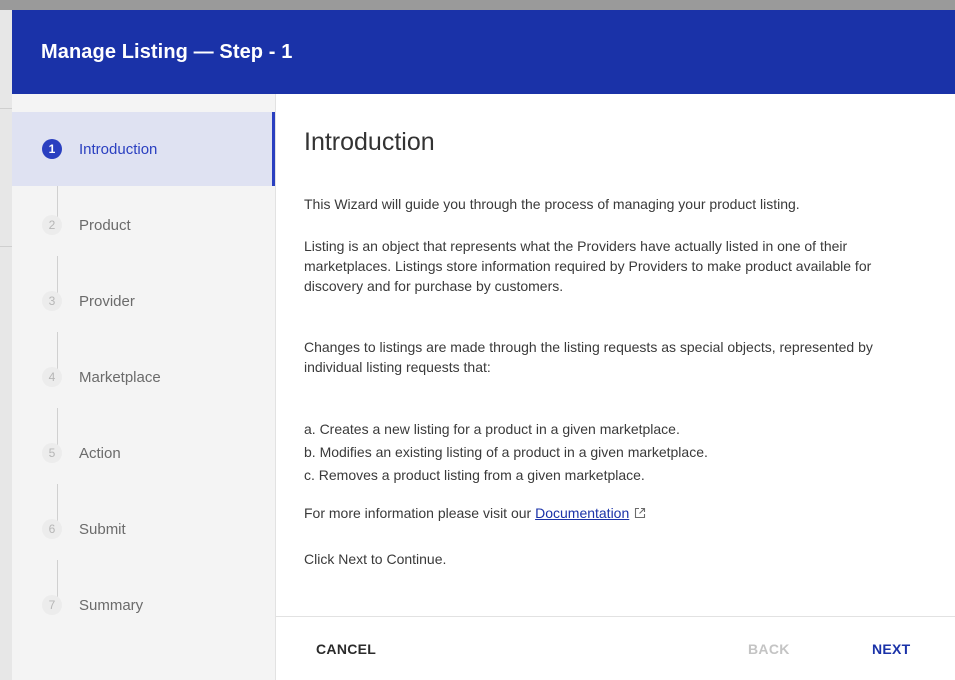  I want to click on step-label: Action, so click(100, 453).